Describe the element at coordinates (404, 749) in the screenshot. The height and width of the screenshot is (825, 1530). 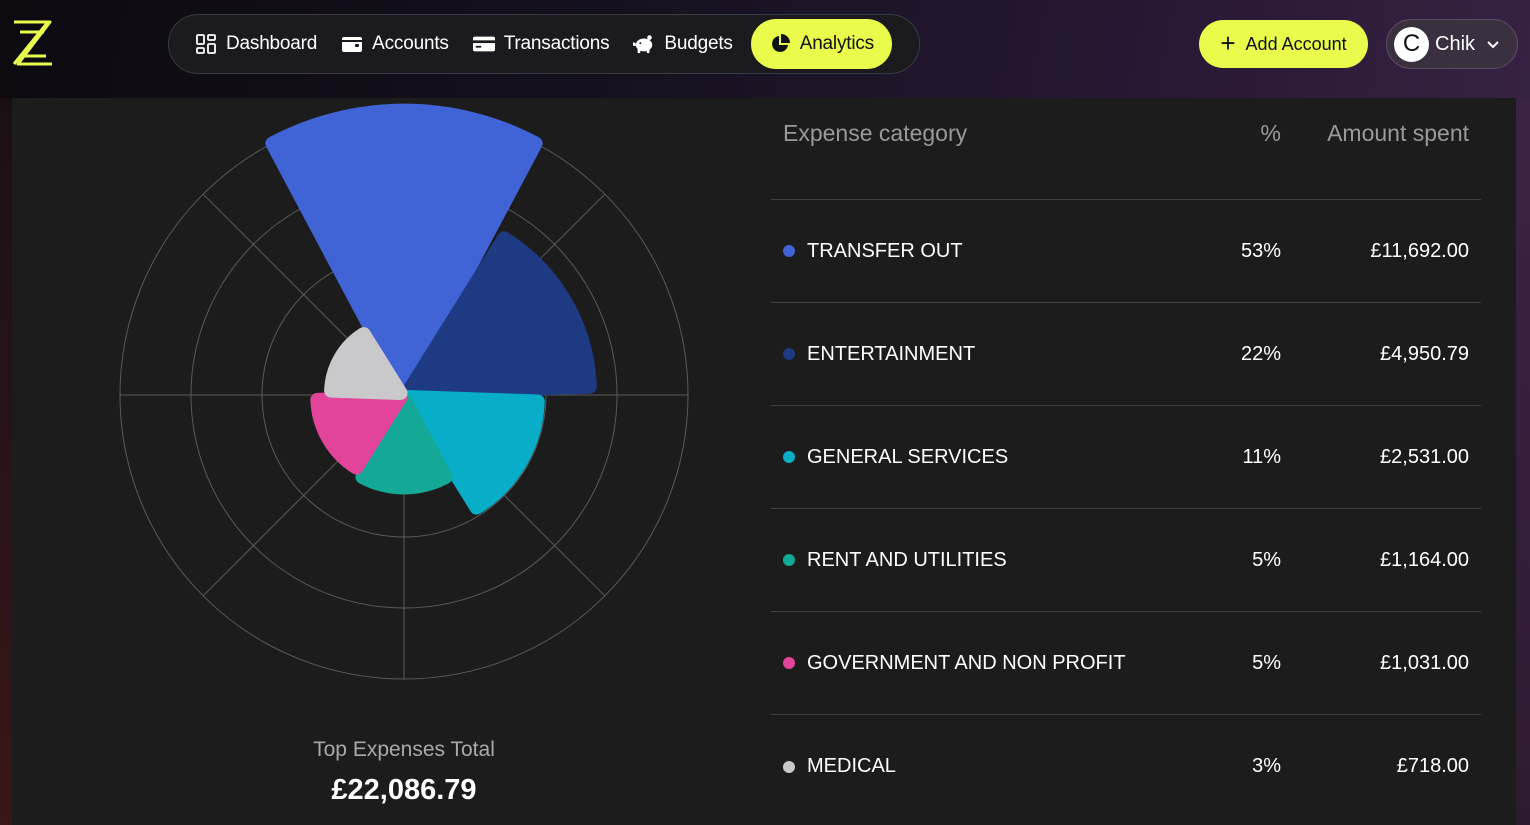
I see `total-label: Top Expenses Total` at that location.